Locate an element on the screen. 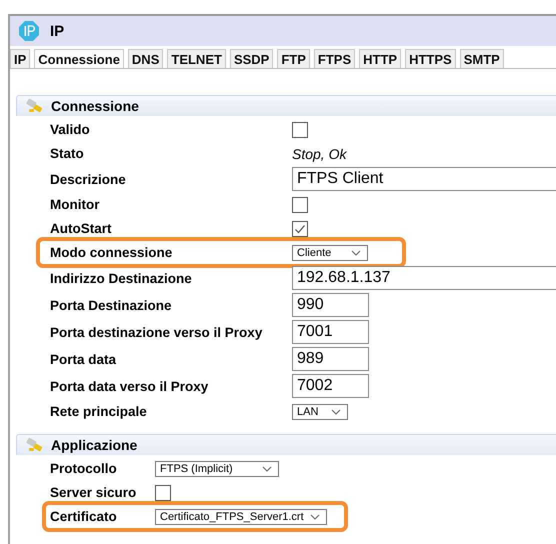 The image size is (556, 544). field-label: Server sicuro is located at coordinates (94, 493).